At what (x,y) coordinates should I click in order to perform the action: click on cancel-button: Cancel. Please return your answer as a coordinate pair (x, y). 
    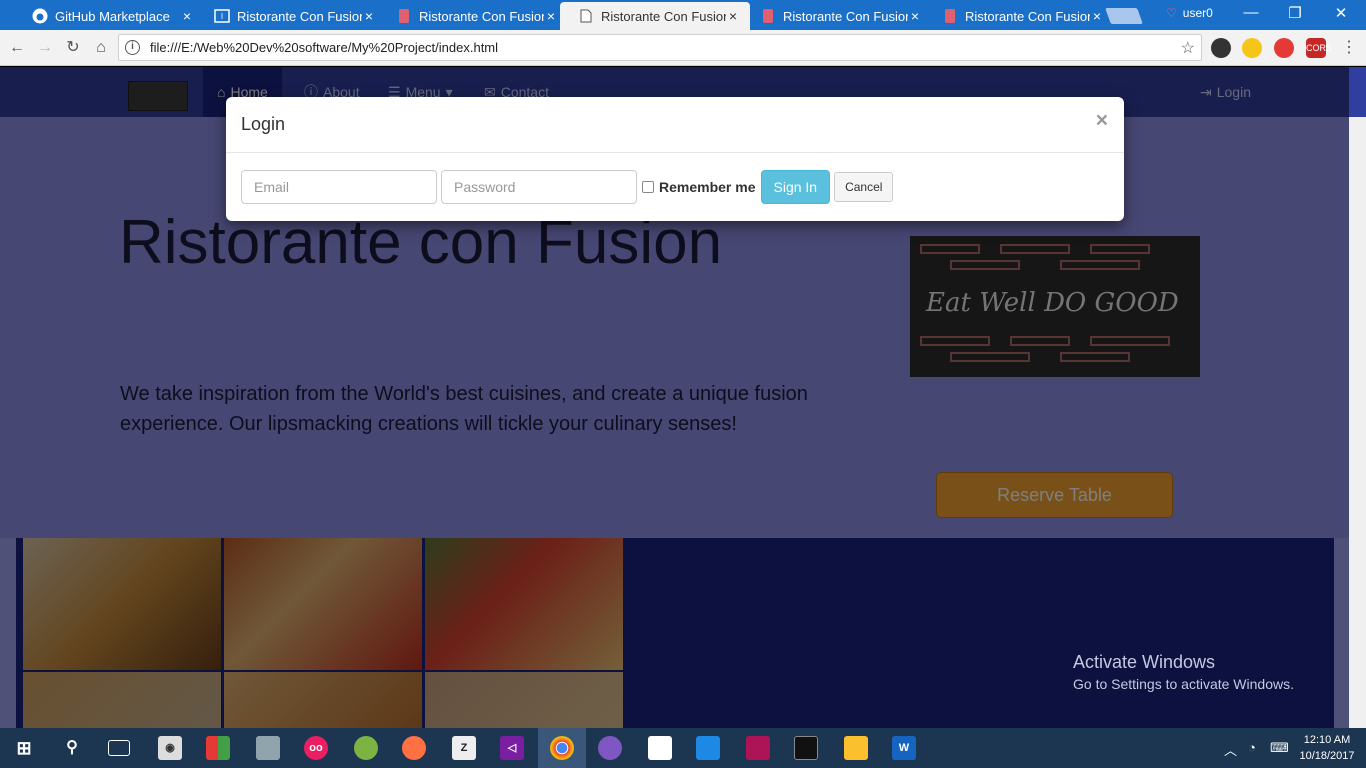
    Looking at the image, I should click on (864, 187).